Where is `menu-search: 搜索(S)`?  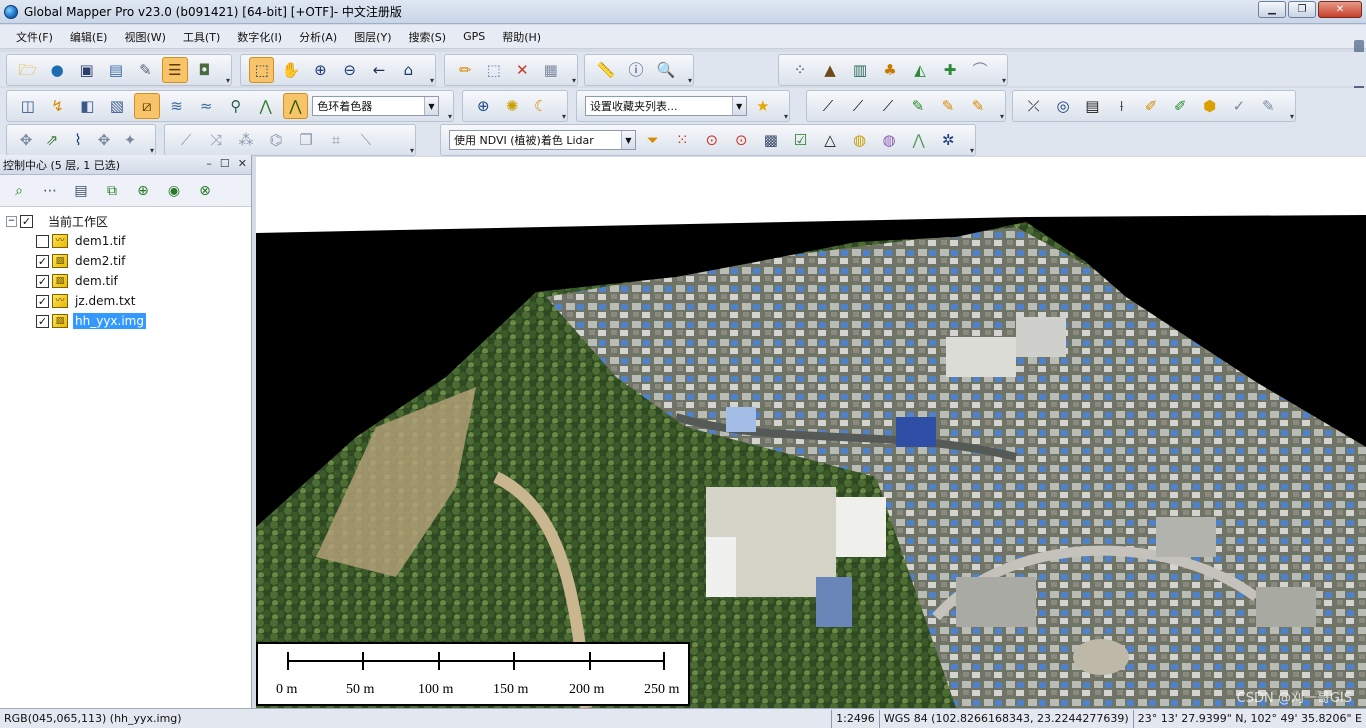
menu-search: 搜索(S) is located at coordinates (428, 37).